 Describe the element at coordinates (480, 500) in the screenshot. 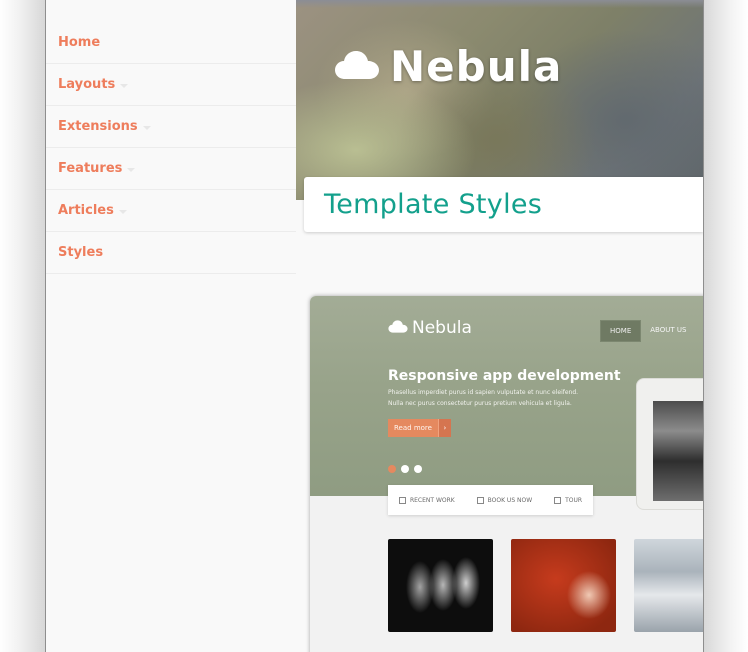

I see `book-icon` at that location.